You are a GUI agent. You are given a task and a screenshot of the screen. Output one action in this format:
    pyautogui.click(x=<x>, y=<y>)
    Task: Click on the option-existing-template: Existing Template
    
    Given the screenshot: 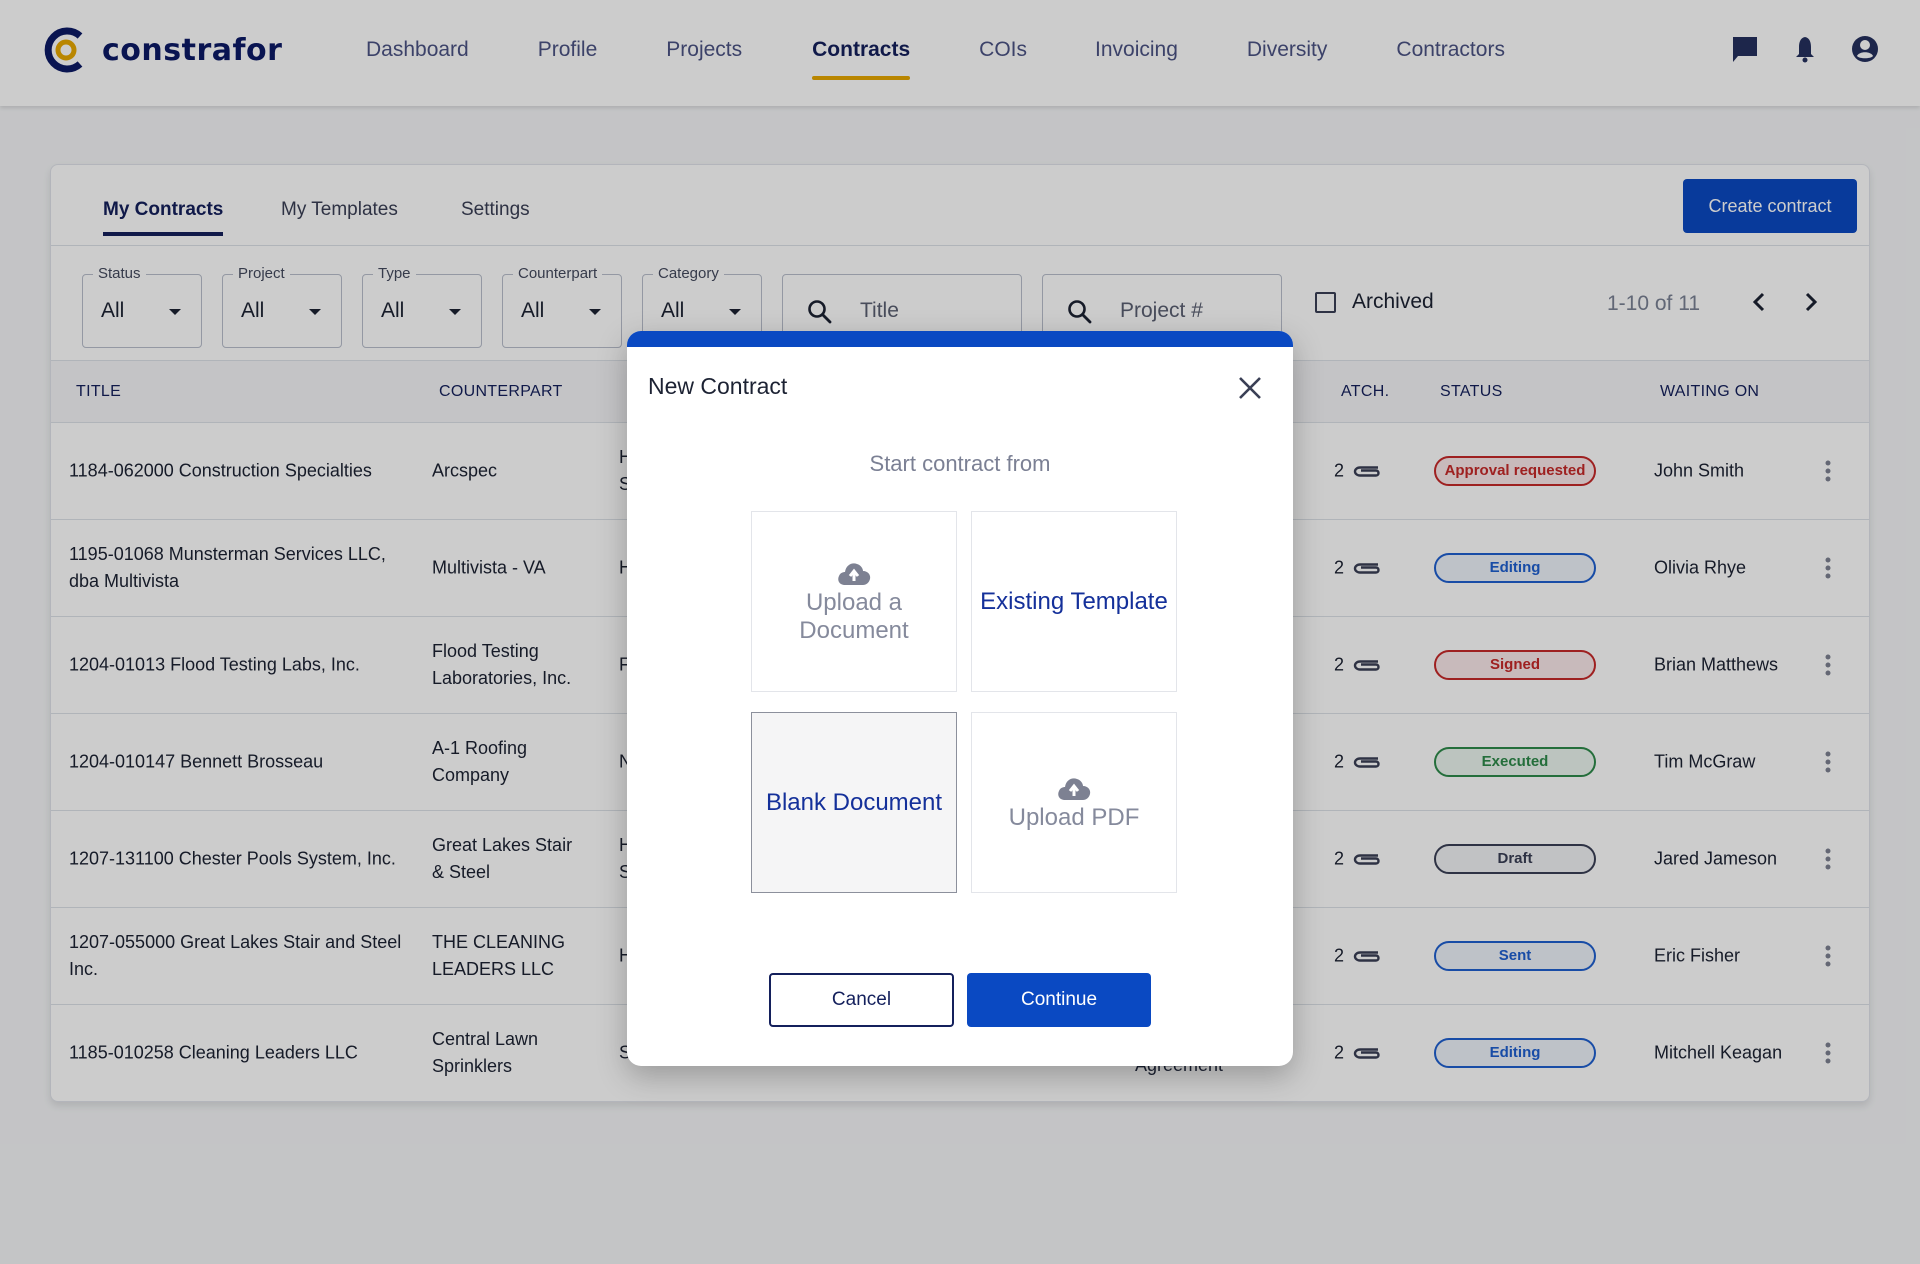 What is the action you would take?
    pyautogui.click(x=1074, y=601)
    